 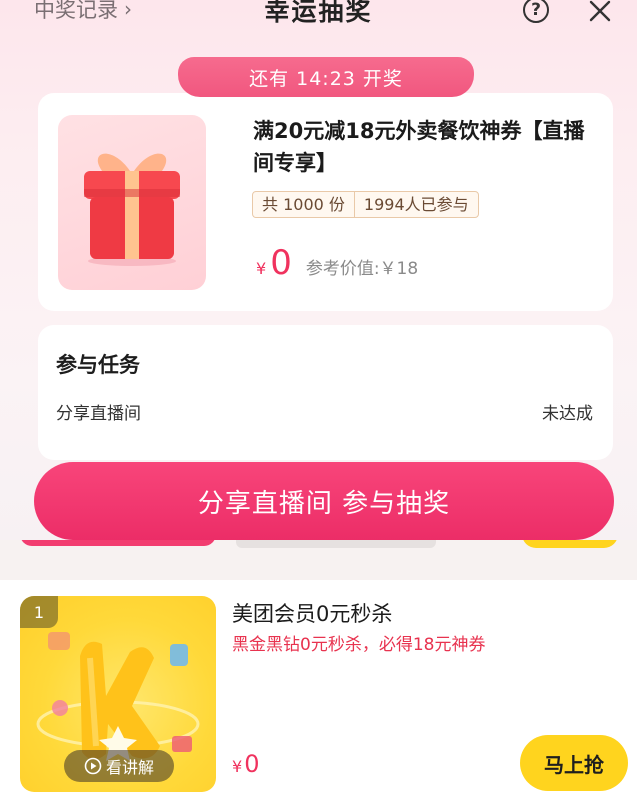 I want to click on watch-explanation-button: 看讲解, so click(x=119, y=766).